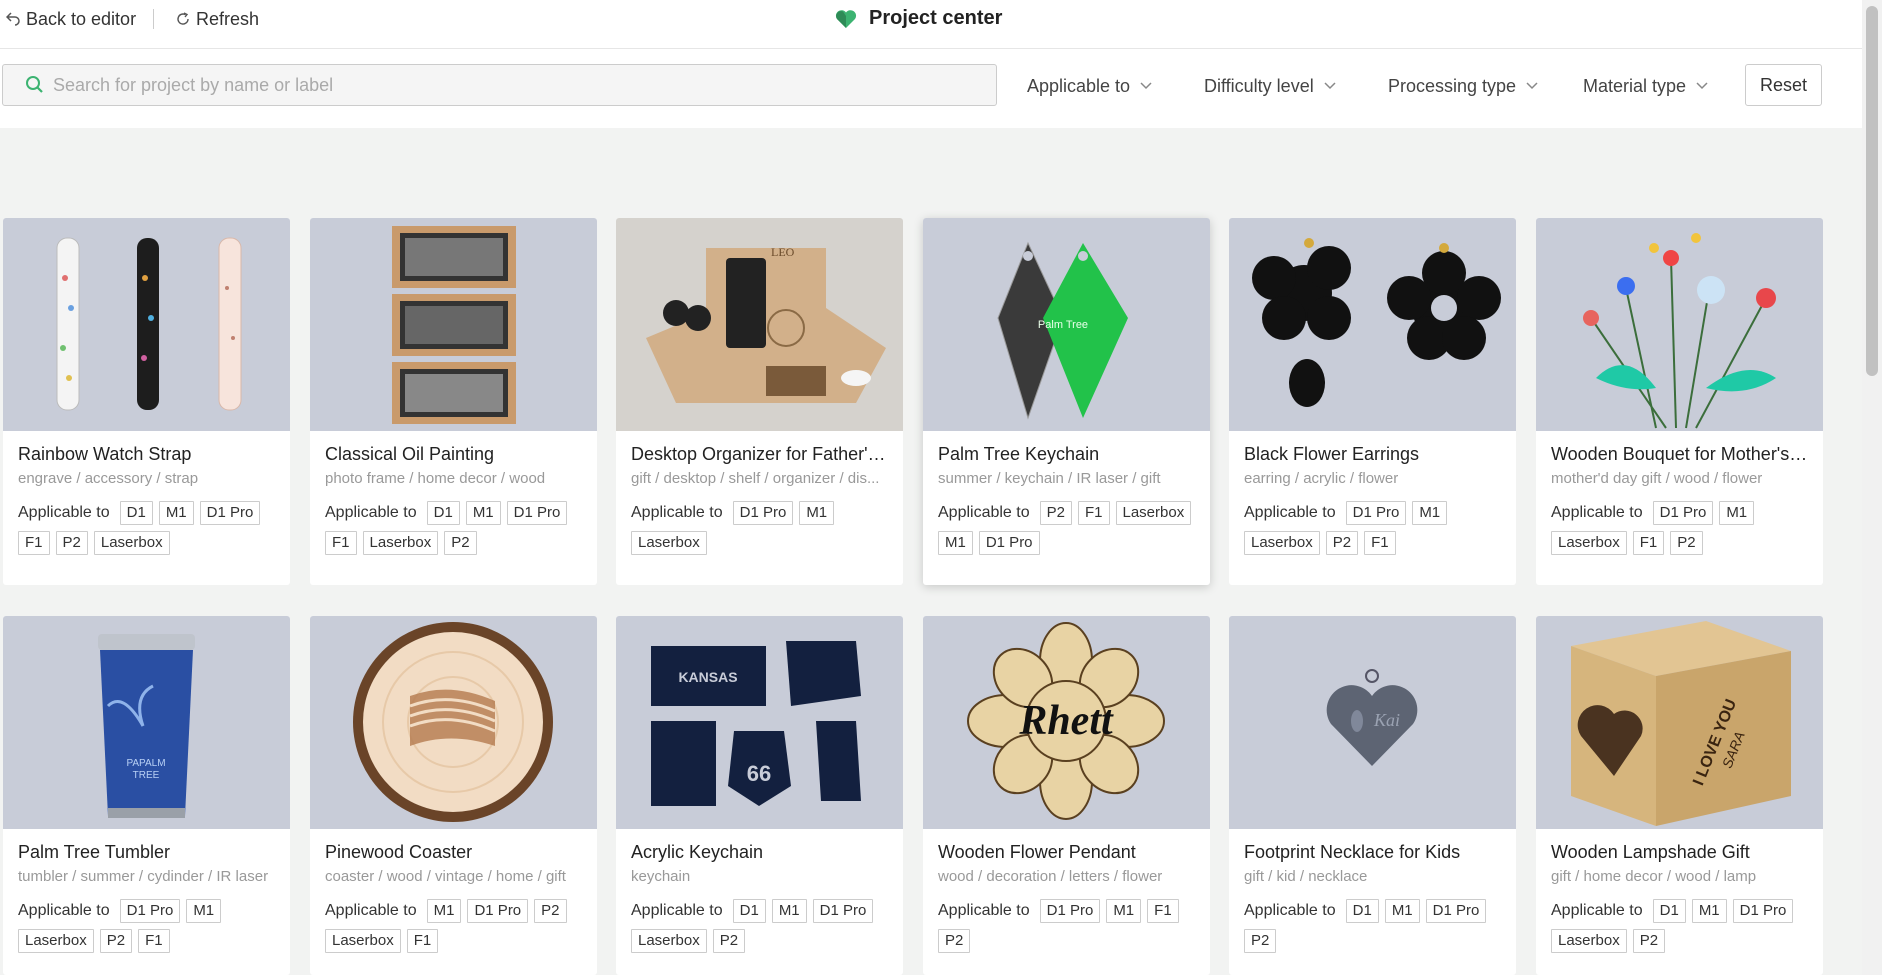 The image size is (1882, 975). Describe the element at coordinates (1657, 478) in the screenshot. I see `project-tags: mother'd day gift / wood / flower` at that location.